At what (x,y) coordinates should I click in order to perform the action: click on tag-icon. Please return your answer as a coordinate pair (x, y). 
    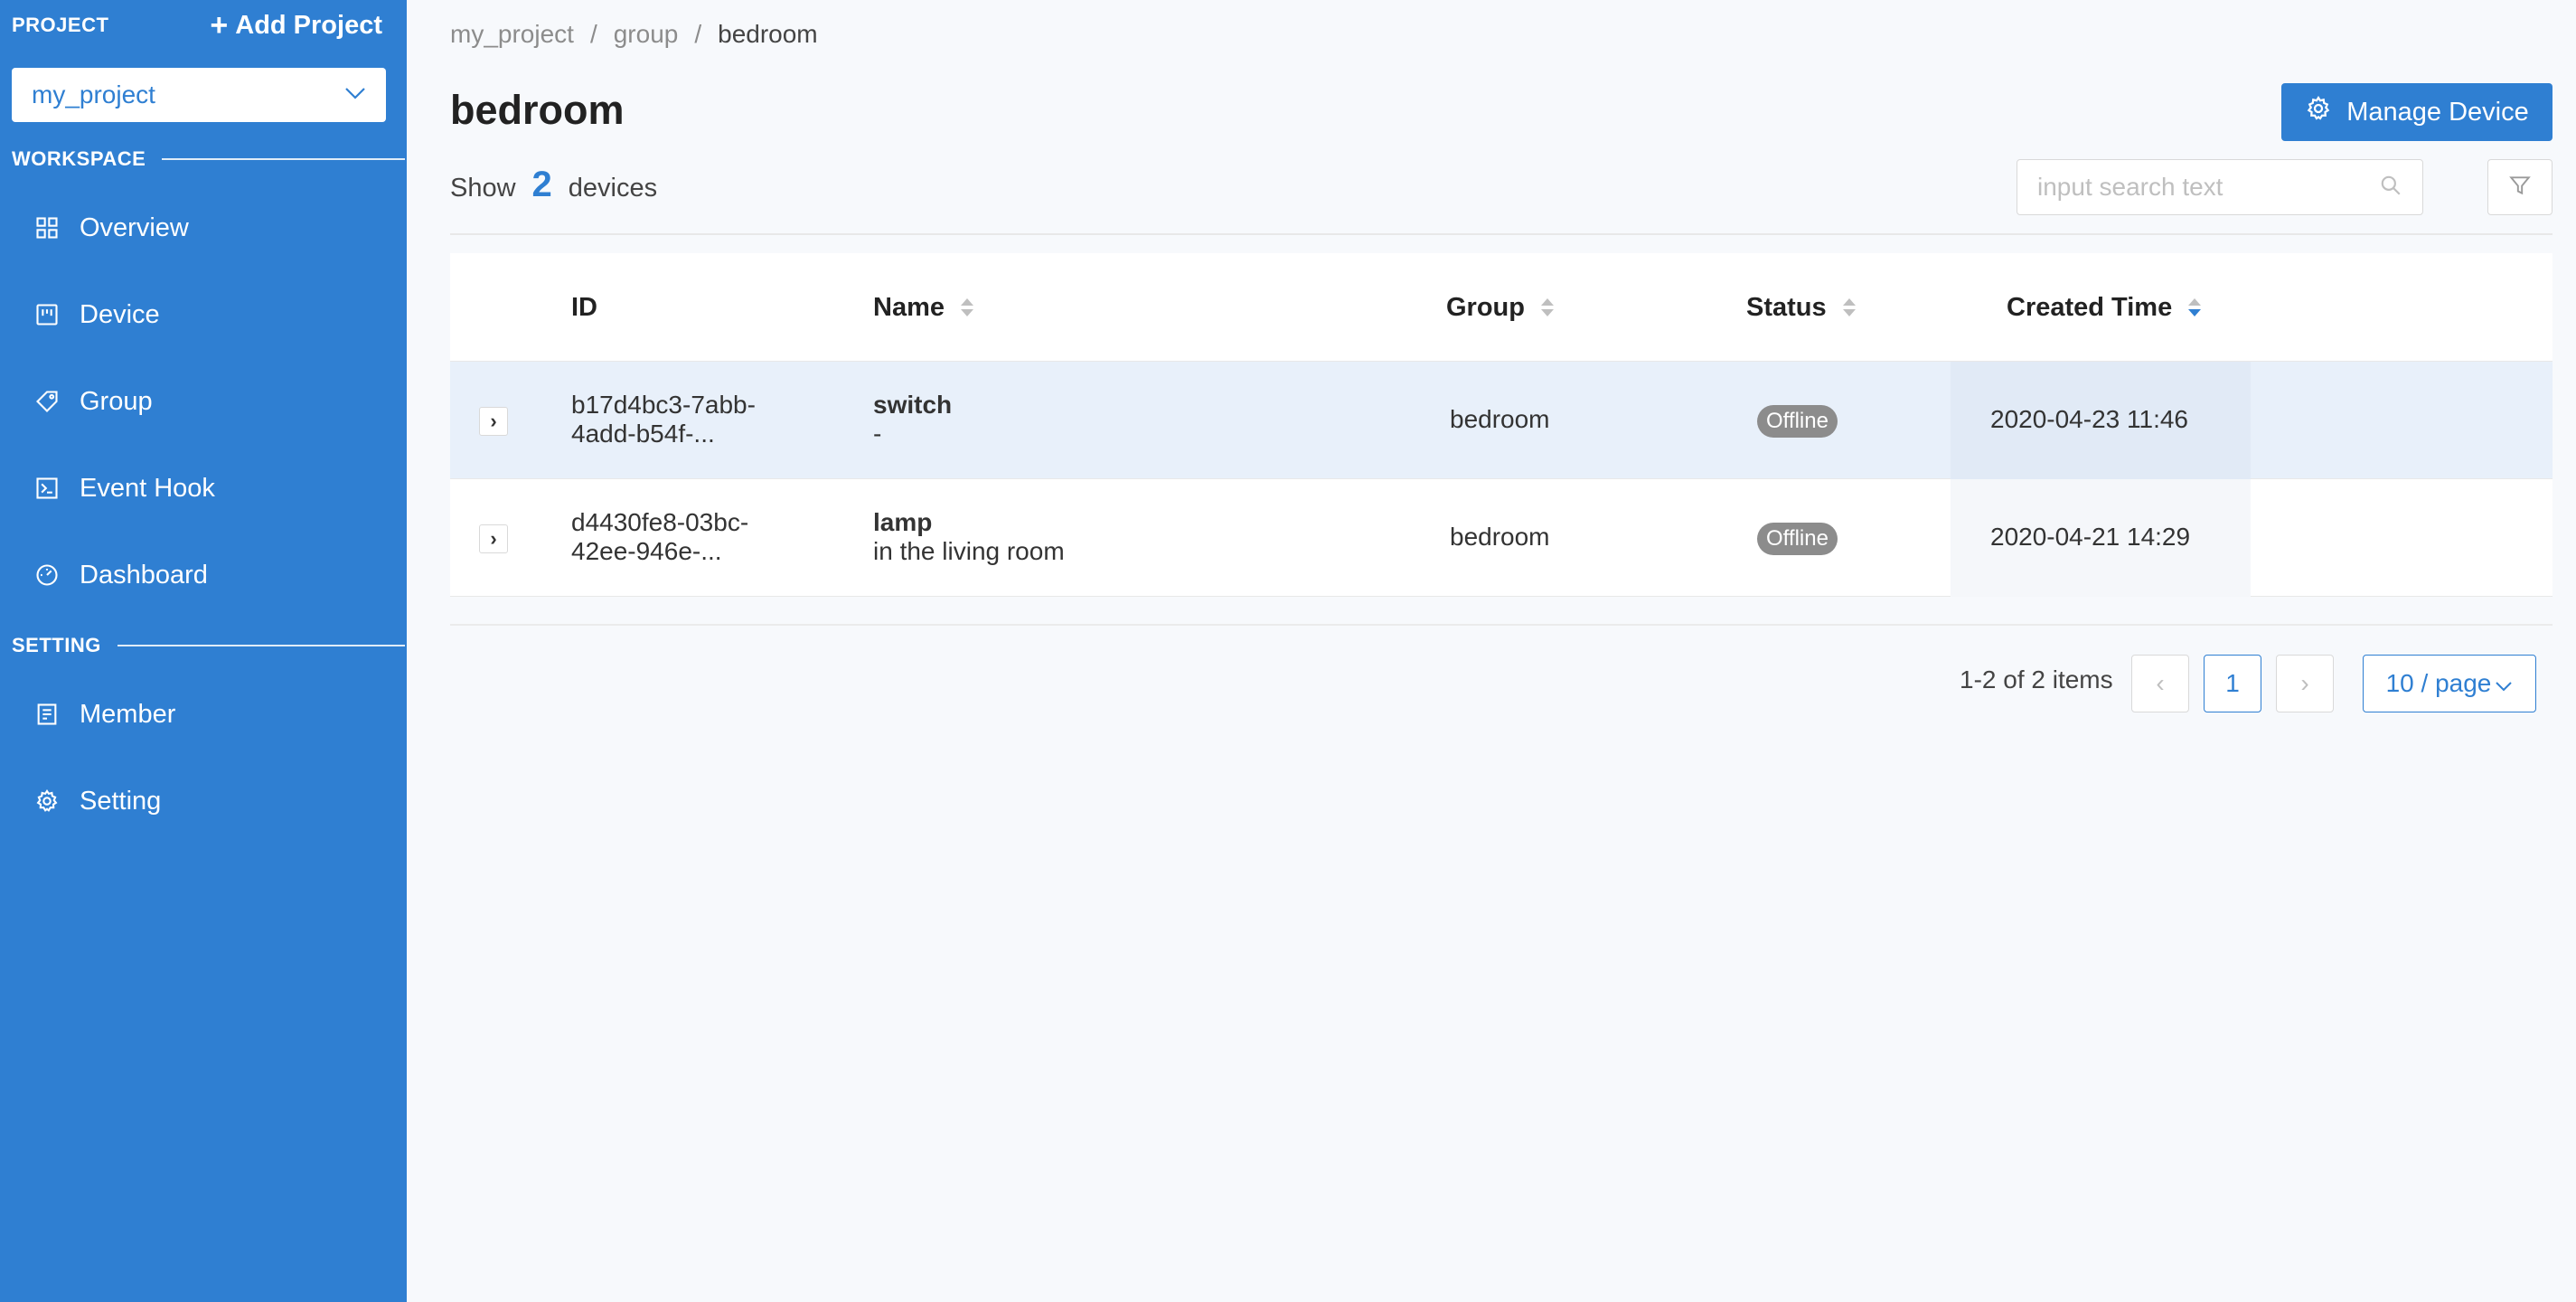
    Looking at the image, I should click on (47, 402).